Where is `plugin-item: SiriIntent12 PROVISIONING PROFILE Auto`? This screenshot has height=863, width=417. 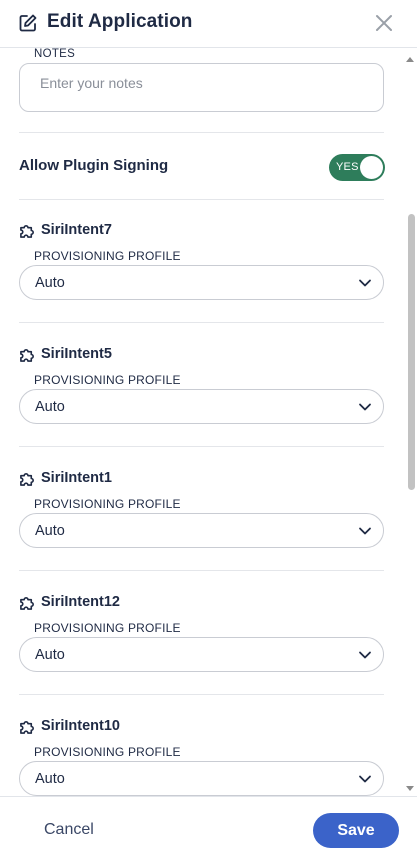
plugin-item: SiriIntent12 PROVISIONING PROFILE Auto is located at coordinates (208, 656).